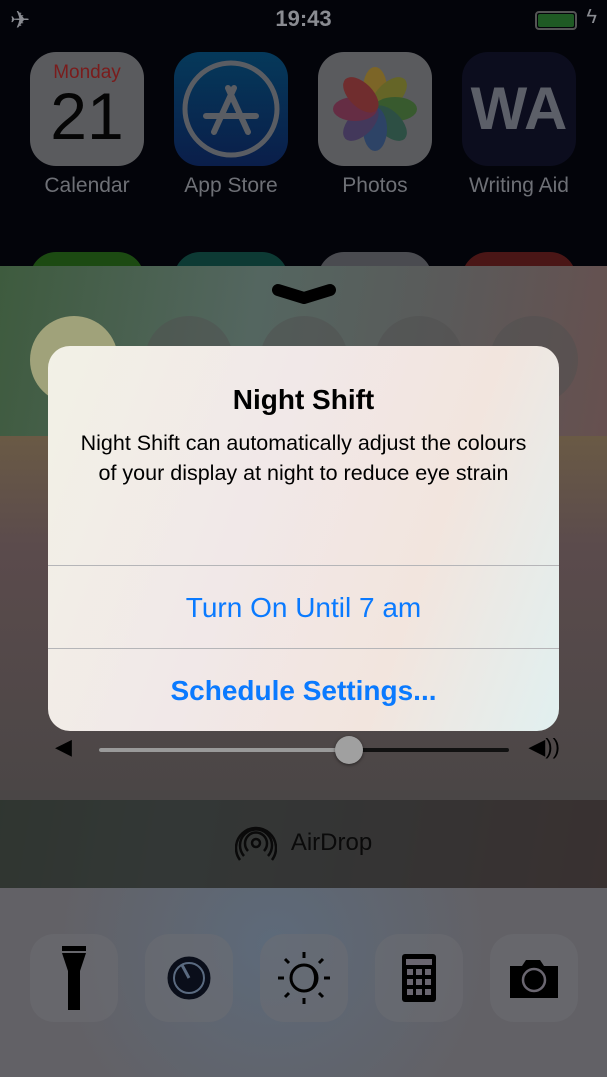 This screenshot has width=607, height=1077. I want to click on night-shift-button, so click(304, 978).